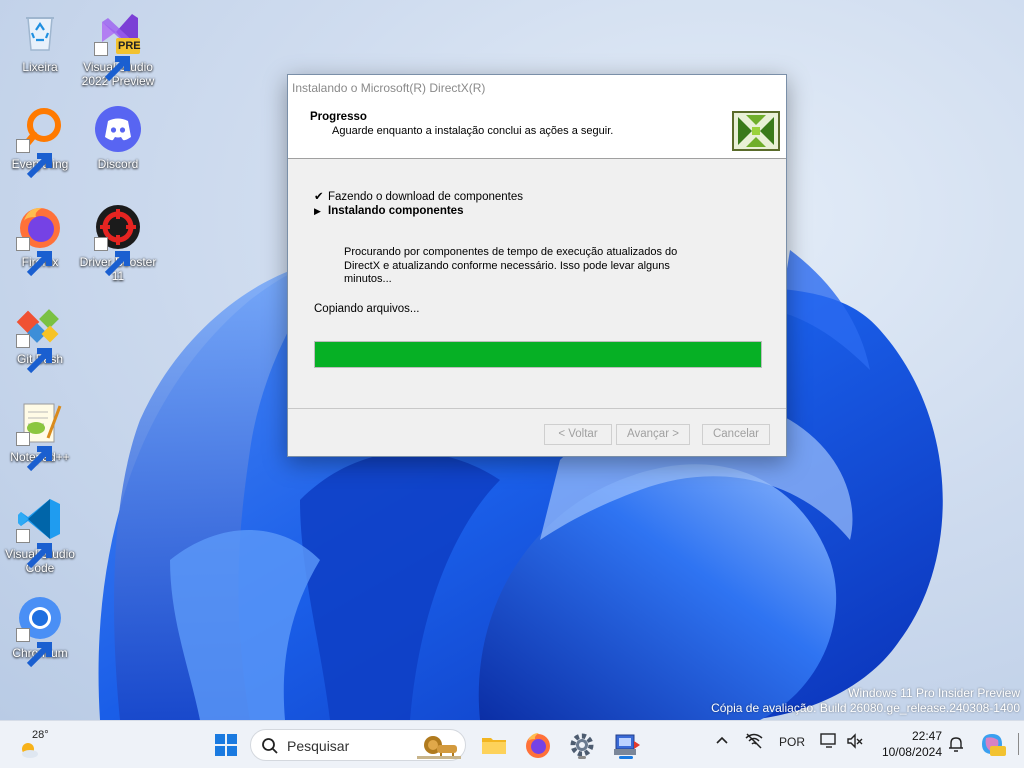 The width and height of the screenshot is (1024, 768). What do you see at coordinates (792, 742) in the screenshot?
I see `language-indicator: POR` at bounding box center [792, 742].